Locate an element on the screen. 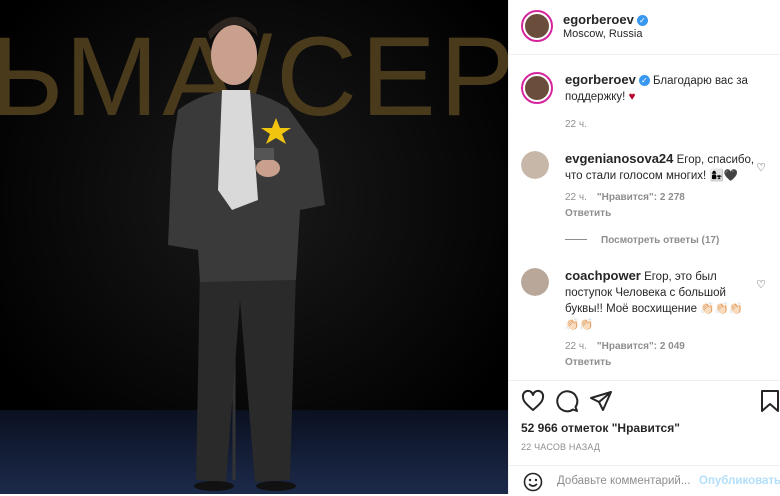 The image size is (780, 496). likes-count: 52 966 отметок "Нравится" is located at coordinates (600, 428).